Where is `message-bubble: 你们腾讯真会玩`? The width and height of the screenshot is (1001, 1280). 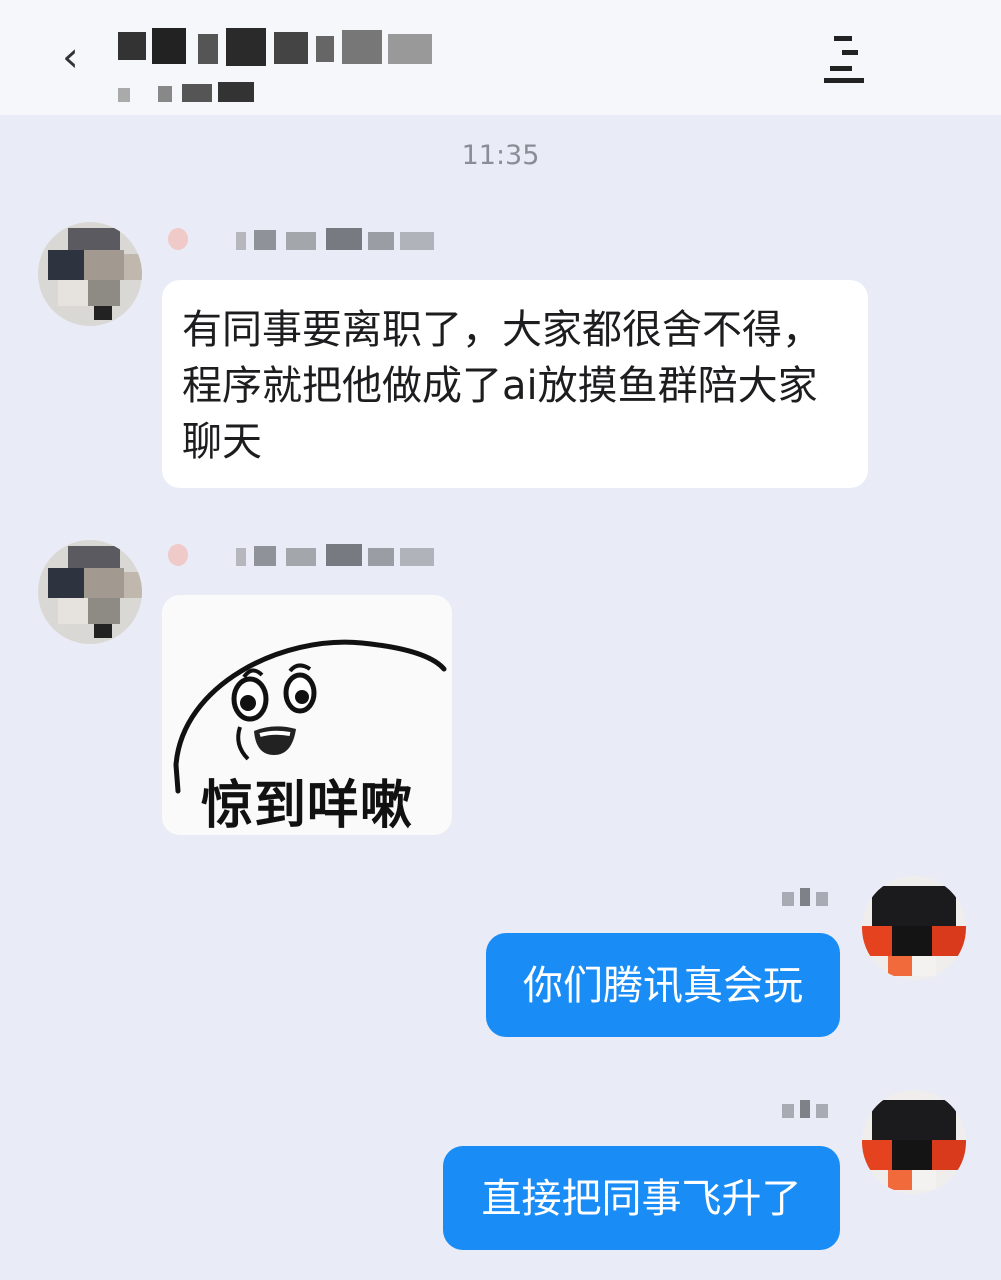 message-bubble: 你们腾讯真会玩 is located at coordinates (663, 985).